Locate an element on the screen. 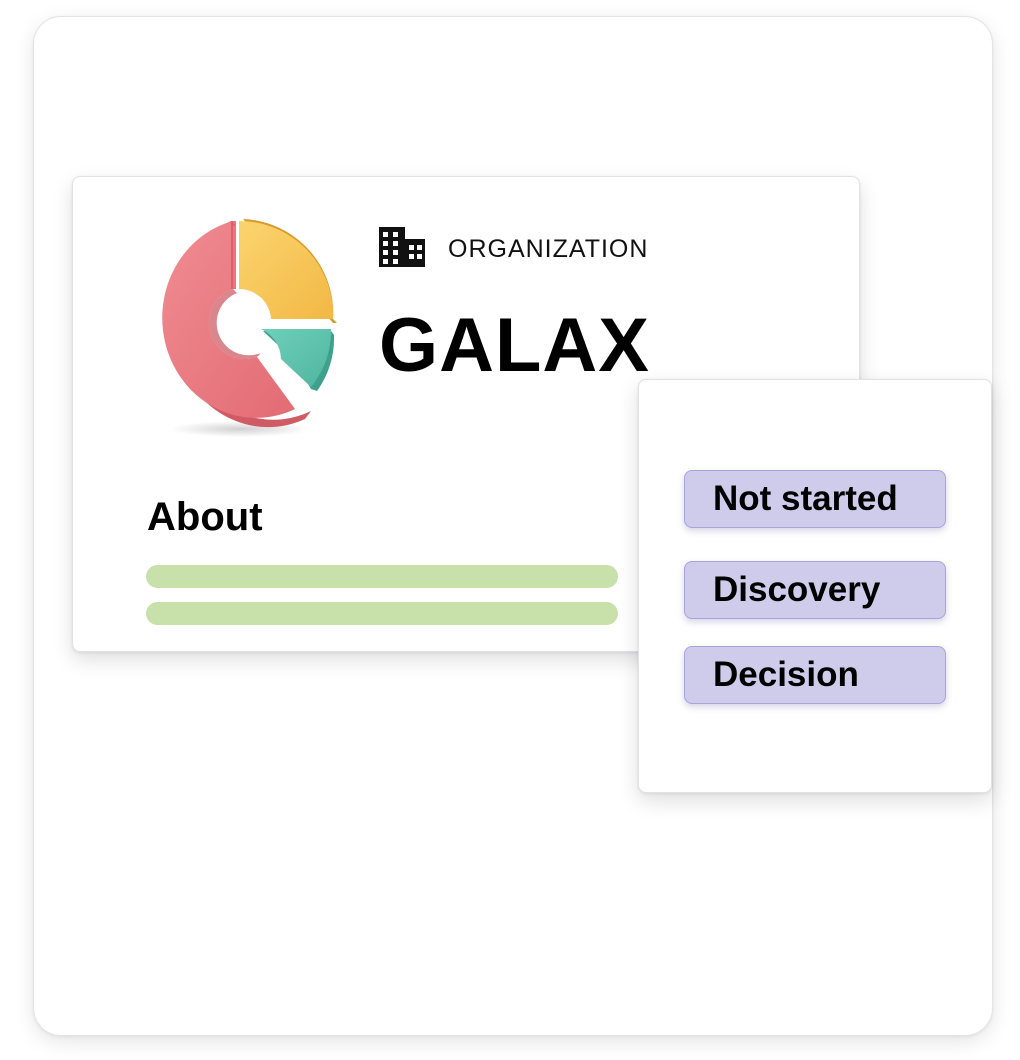 The height and width of the screenshot is (1060, 1020). status-discovery-button: Discovery is located at coordinates (815, 590).